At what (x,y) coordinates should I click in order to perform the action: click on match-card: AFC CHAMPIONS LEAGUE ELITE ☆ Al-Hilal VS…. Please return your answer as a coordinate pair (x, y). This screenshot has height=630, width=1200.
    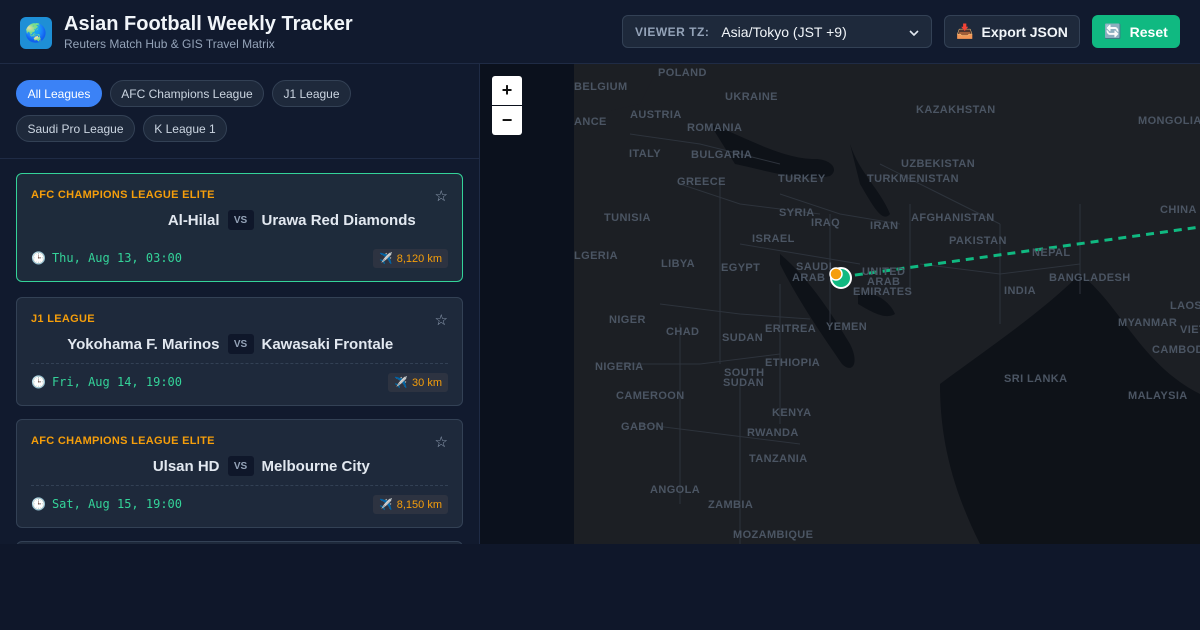
    Looking at the image, I should click on (239, 227).